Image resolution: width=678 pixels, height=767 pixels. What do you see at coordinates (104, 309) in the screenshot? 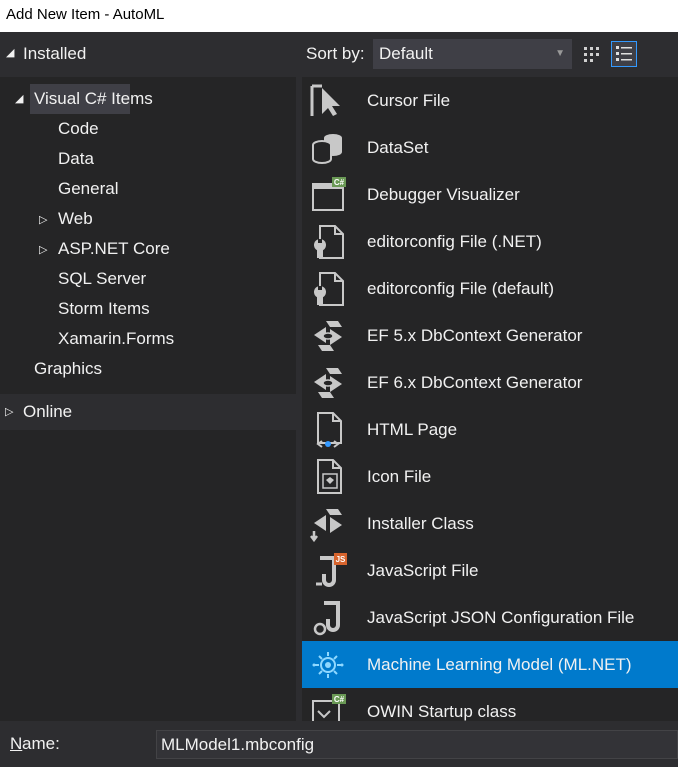
I see `tree-item-storm-items: Storm Items` at bounding box center [104, 309].